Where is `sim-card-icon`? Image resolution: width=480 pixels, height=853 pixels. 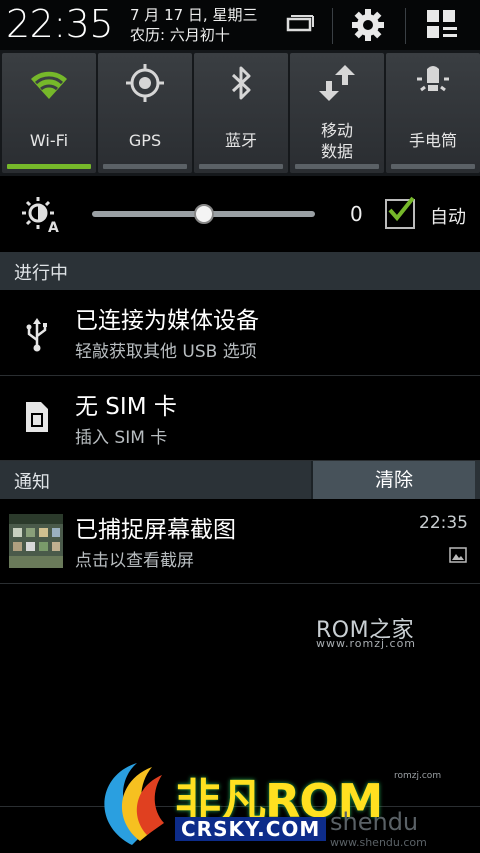
sim-card-icon is located at coordinates (37, 417).